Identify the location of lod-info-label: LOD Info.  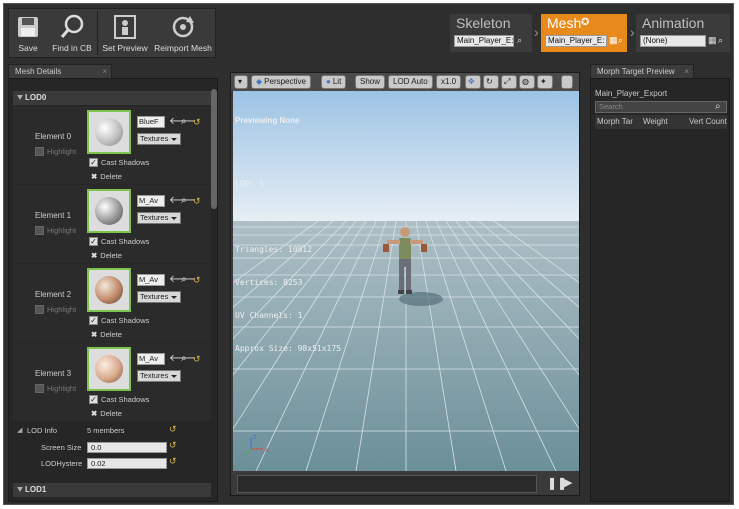
(42, 430).